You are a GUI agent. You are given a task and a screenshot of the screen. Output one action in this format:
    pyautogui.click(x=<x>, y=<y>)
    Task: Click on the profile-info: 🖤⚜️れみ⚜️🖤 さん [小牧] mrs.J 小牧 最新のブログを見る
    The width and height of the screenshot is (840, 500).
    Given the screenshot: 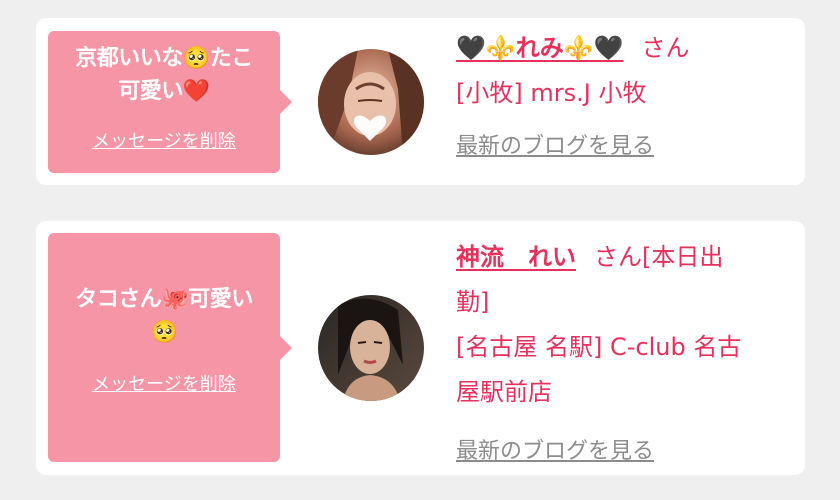 What is the action you would take?
    pyautogui.click(x=621, y=97)
    